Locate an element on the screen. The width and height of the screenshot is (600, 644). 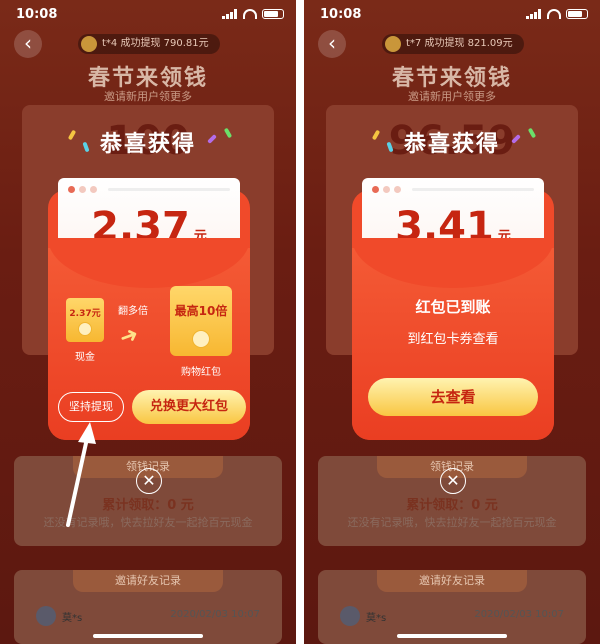
received-text: 红包已到账 is located at coordinates (453, 307).